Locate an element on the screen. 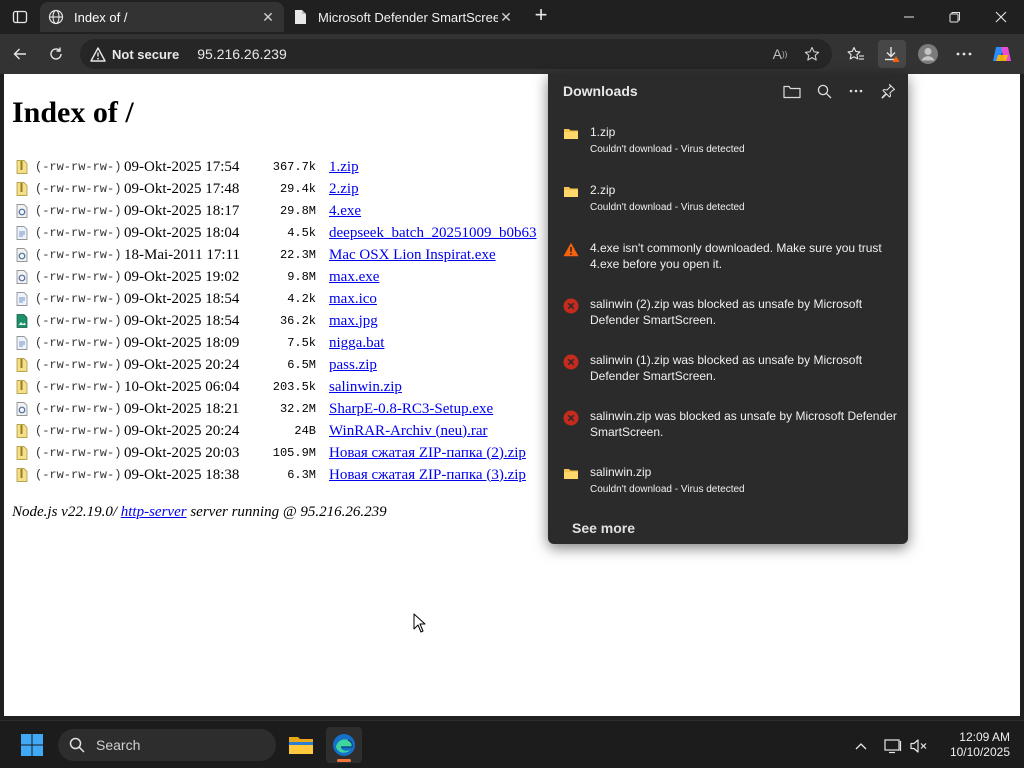 Image resolution: width=1024 pixels, height=768 pixels. copilot-icon is located at coordinates (1002, 54).